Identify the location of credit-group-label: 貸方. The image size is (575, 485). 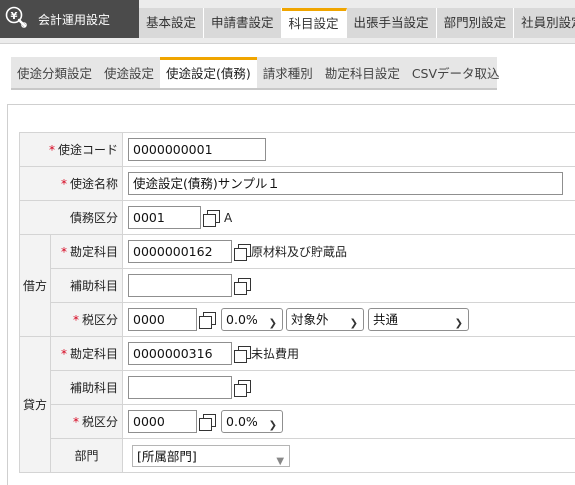
(35, 404).